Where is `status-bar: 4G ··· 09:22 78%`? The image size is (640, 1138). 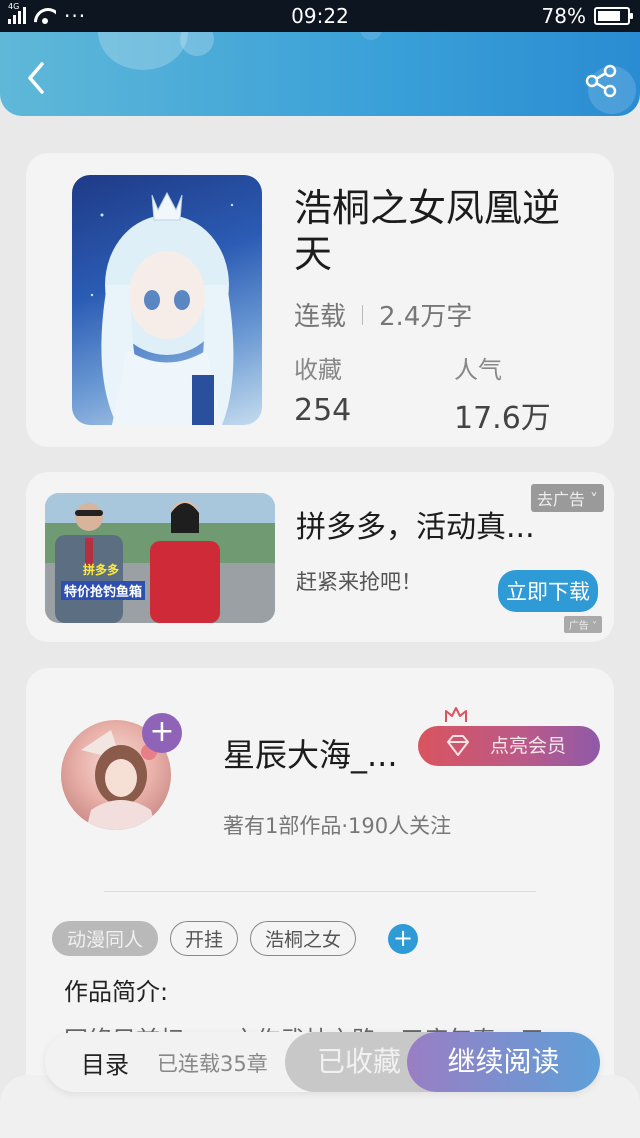 status-bar: 4G ··· 09:22 78% is located at coordinates (320, 16).